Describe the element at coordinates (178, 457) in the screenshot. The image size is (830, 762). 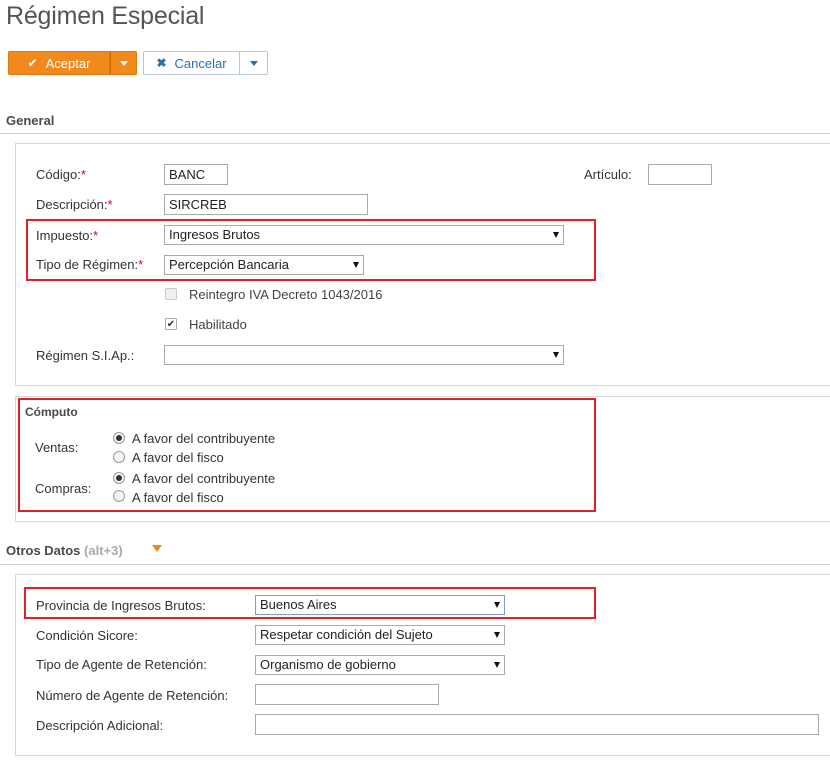
I see `ventas-option-fisco: A favor del fisco` at that location.